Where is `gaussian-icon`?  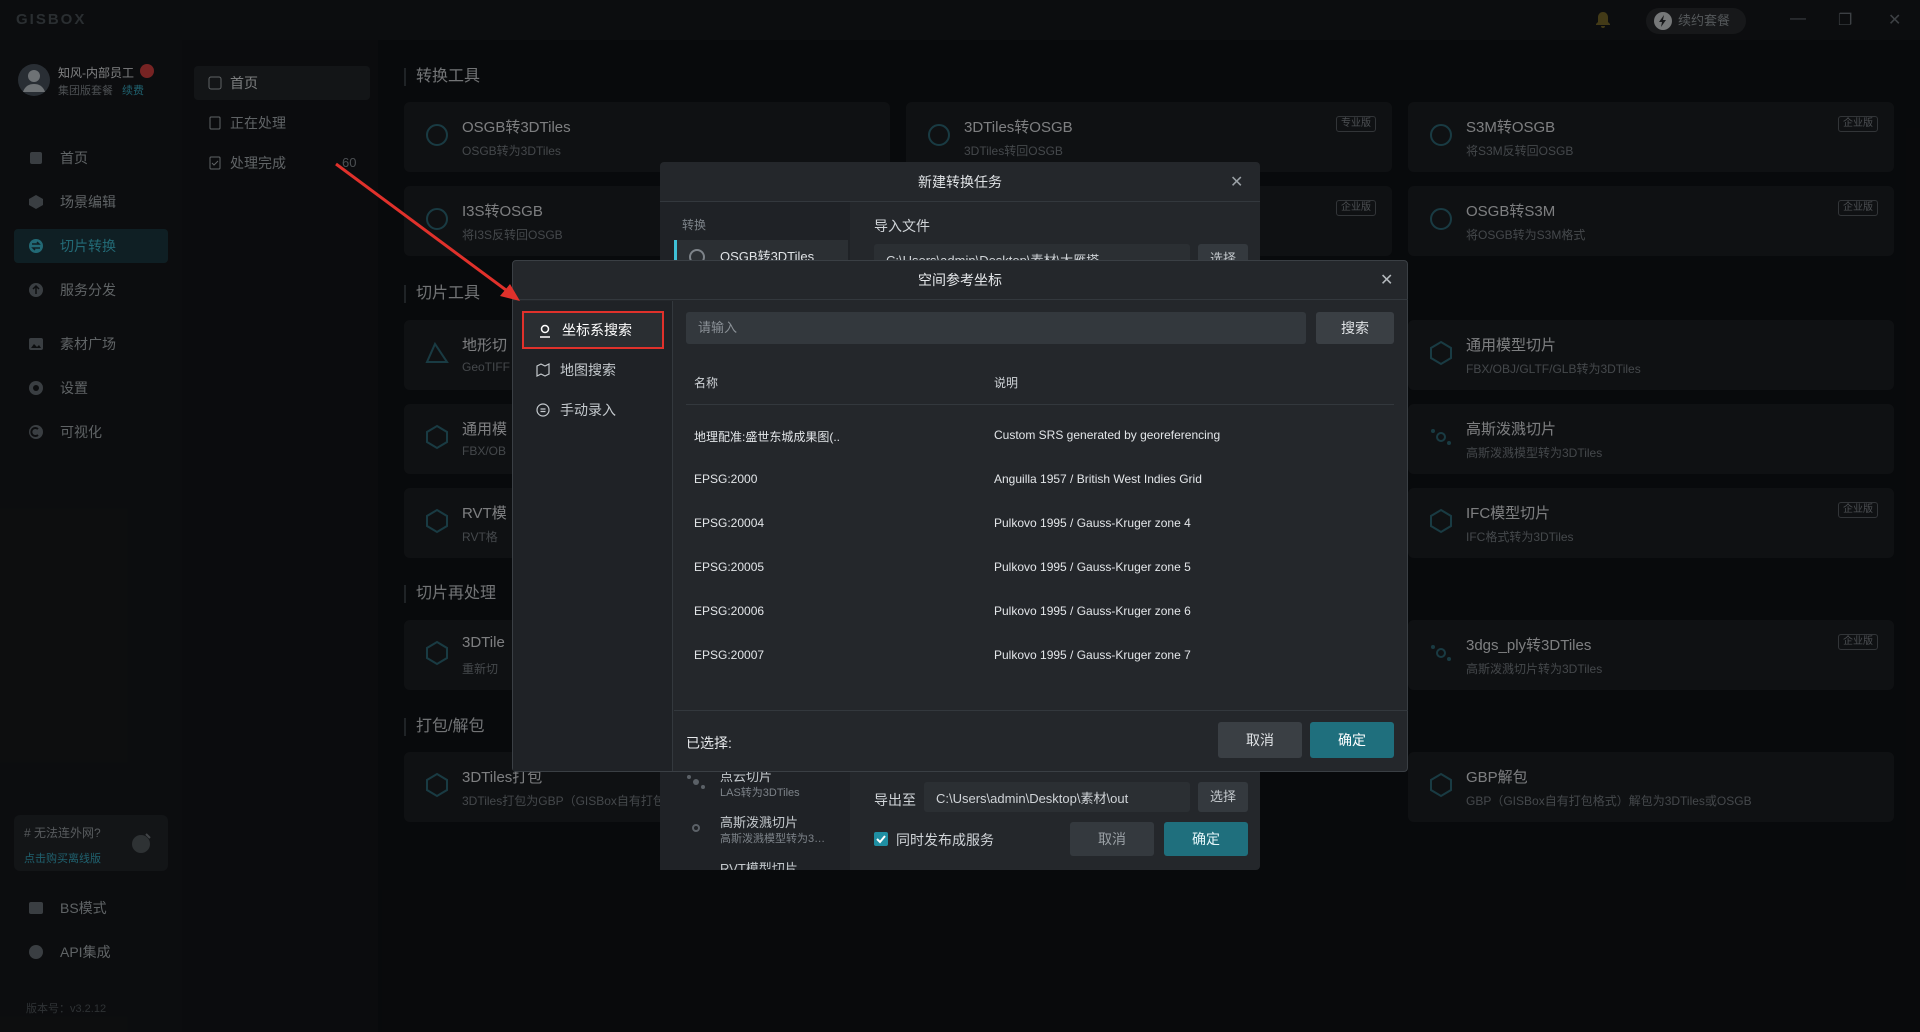
gaussian-icon is located at coordinates (696, 828).